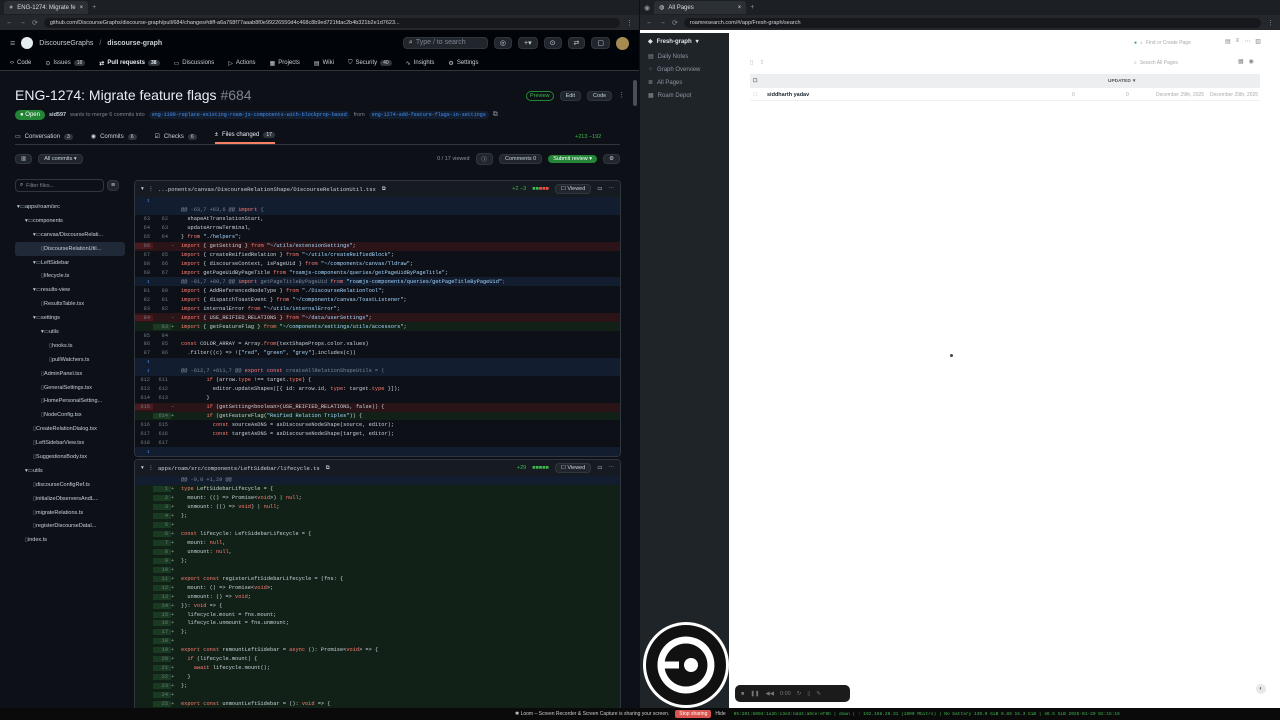 This screenshot has width=1280, height=720. What do you see at coordinates (70, 207) in the screenshot?
I see `file-tree-item: ▾ ▭ apps/roam/src` at bounding box center [70, 207].